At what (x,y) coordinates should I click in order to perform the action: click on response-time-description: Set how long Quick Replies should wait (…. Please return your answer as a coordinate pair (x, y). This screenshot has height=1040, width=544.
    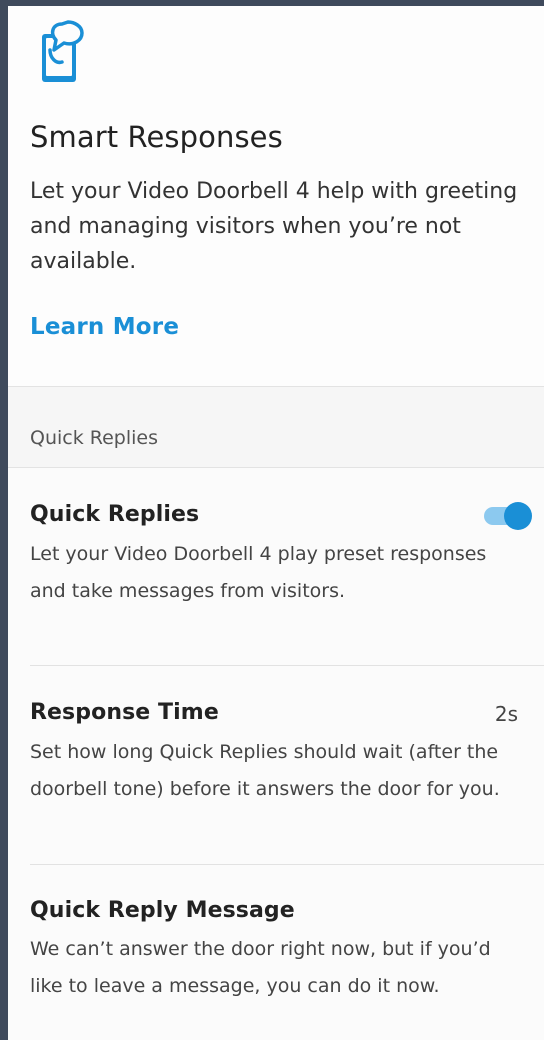
    Looking at the image, I should click on (265, 770).